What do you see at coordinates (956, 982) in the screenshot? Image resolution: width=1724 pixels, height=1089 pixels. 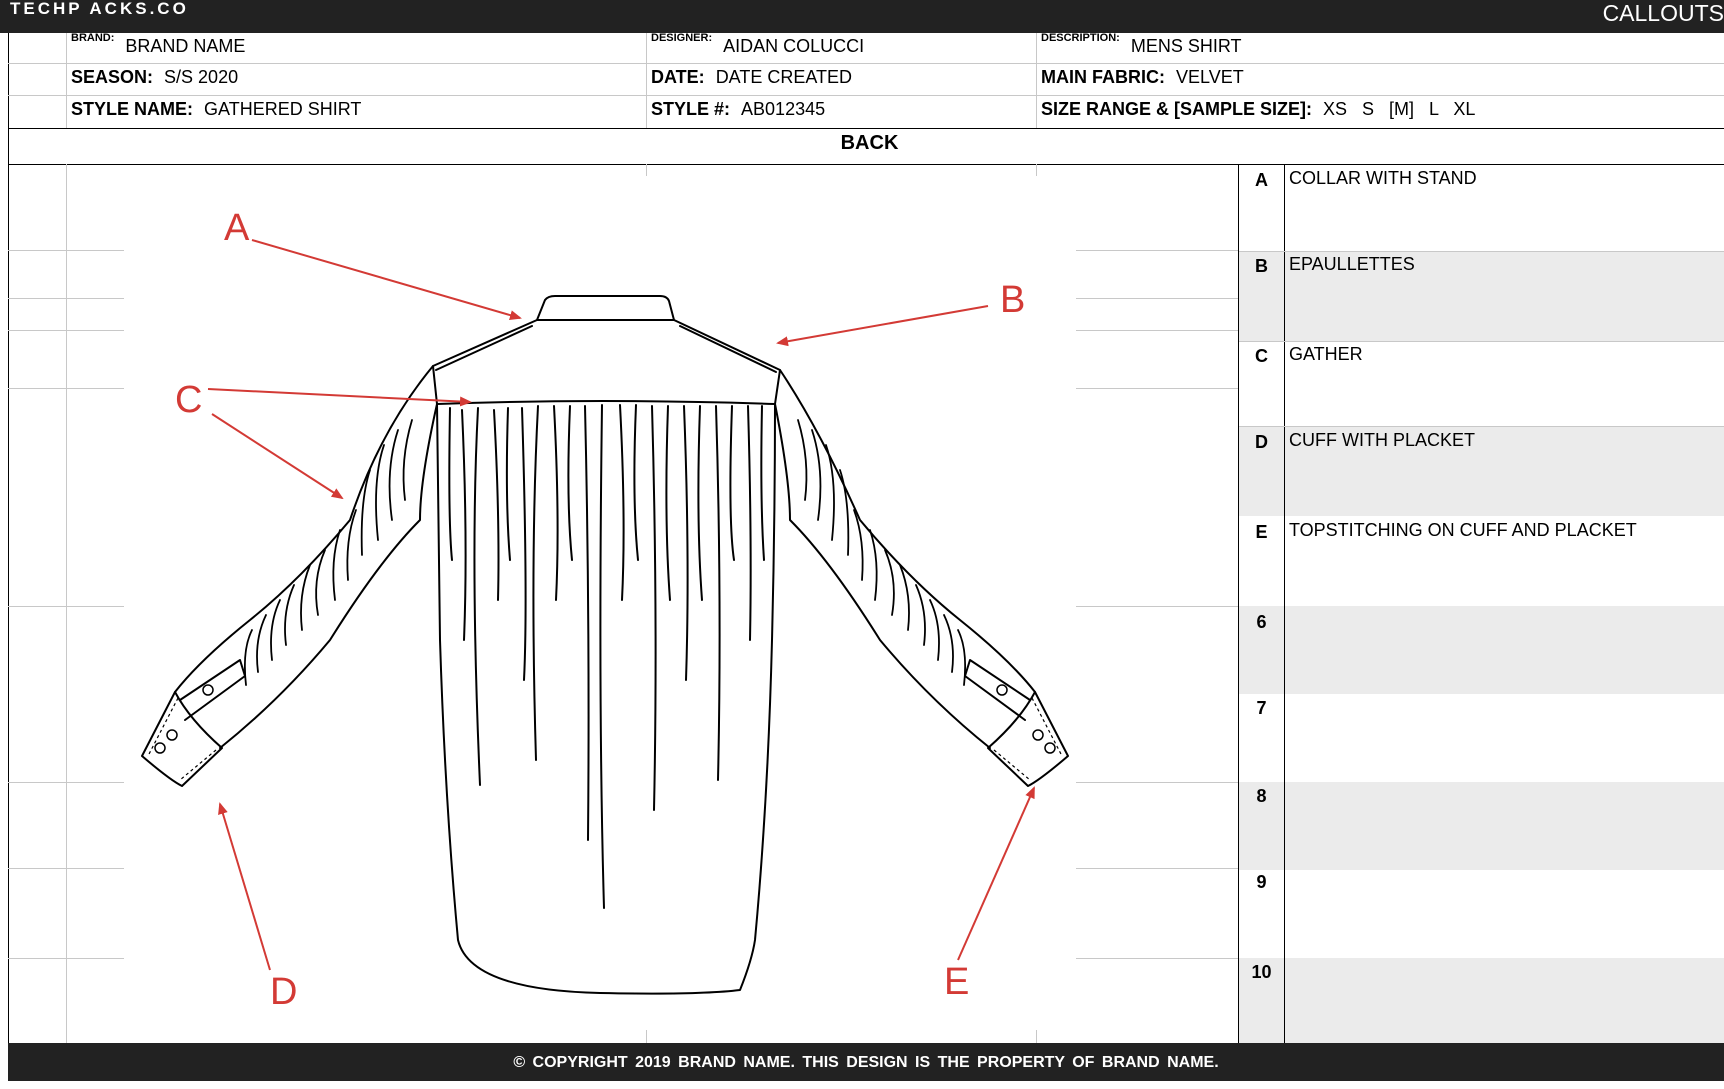 I see `callout-letter-e: E` at bounding box center [956, 982].